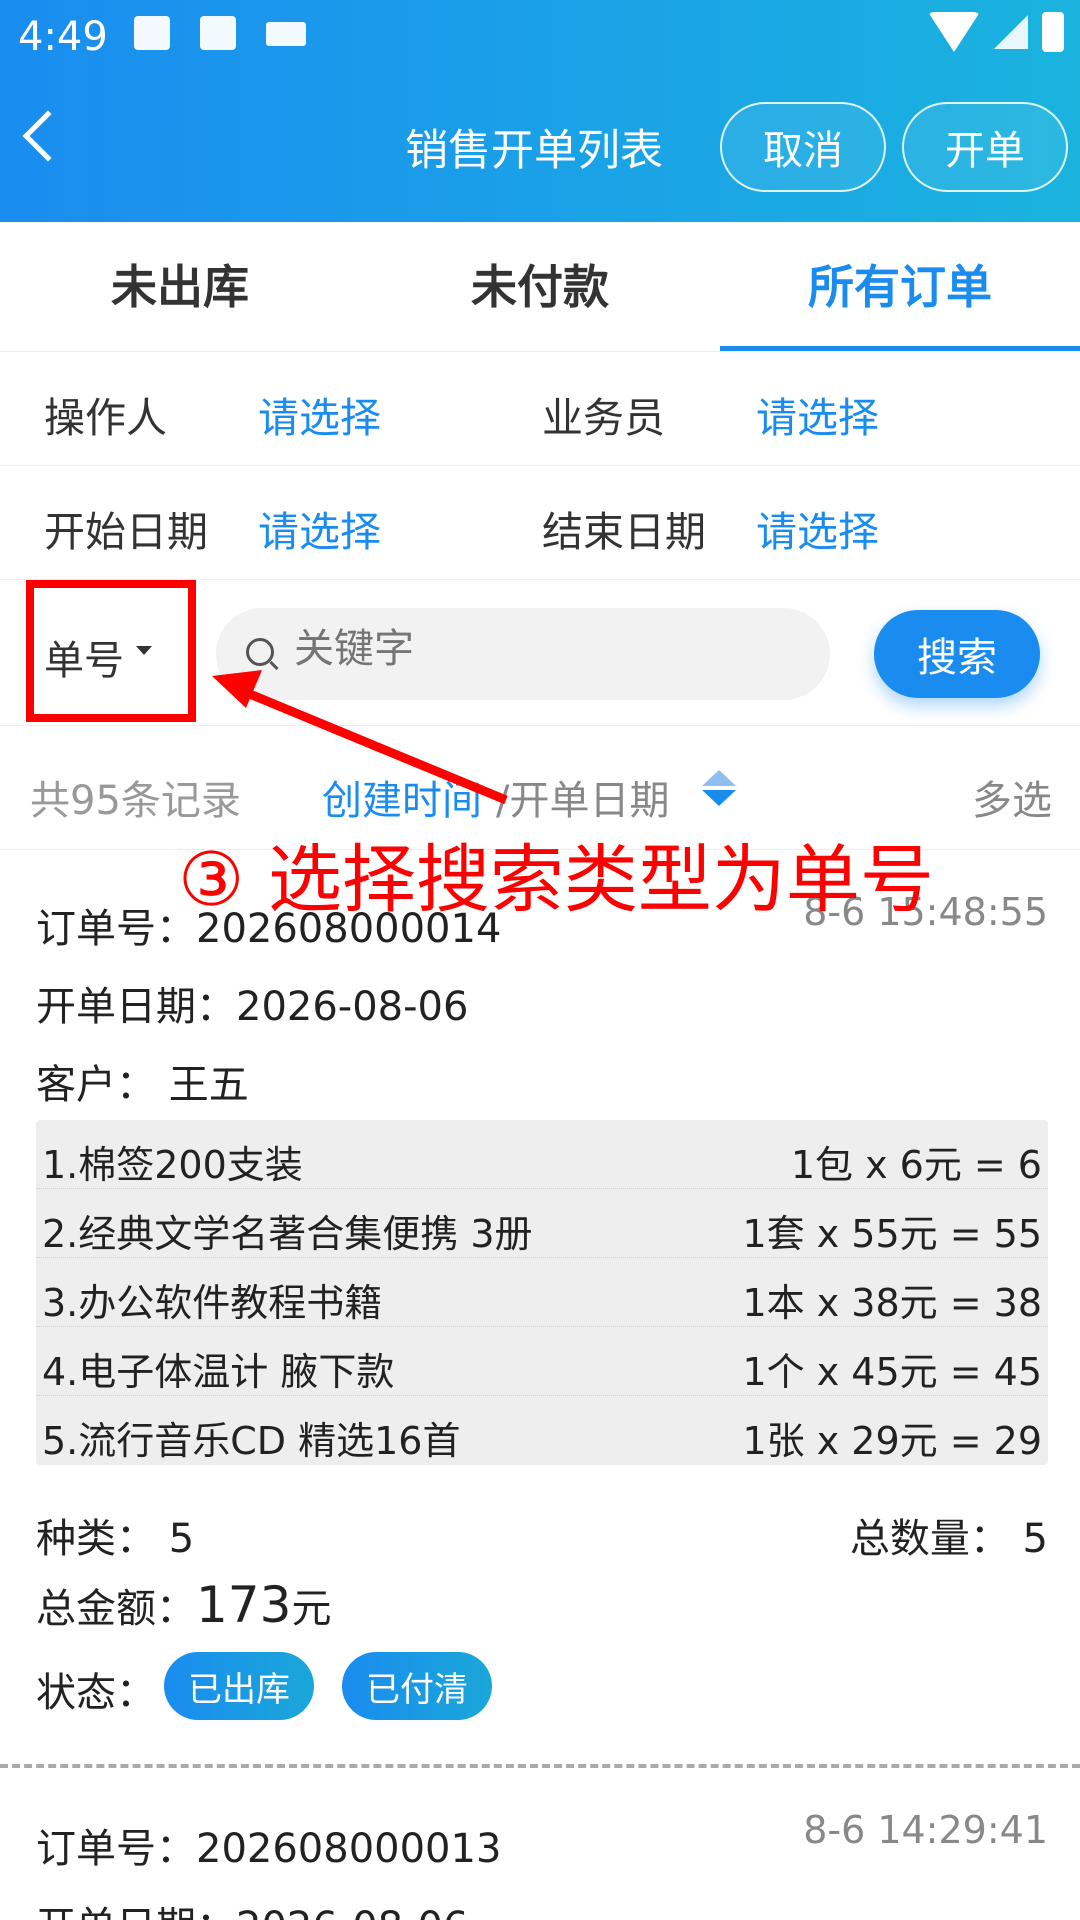 This screenshot has width=1080, height=1920. Describe the element at coordinates (900, 286) in the screenshot. I see `tab-all-orders: 所有订单` at that location.